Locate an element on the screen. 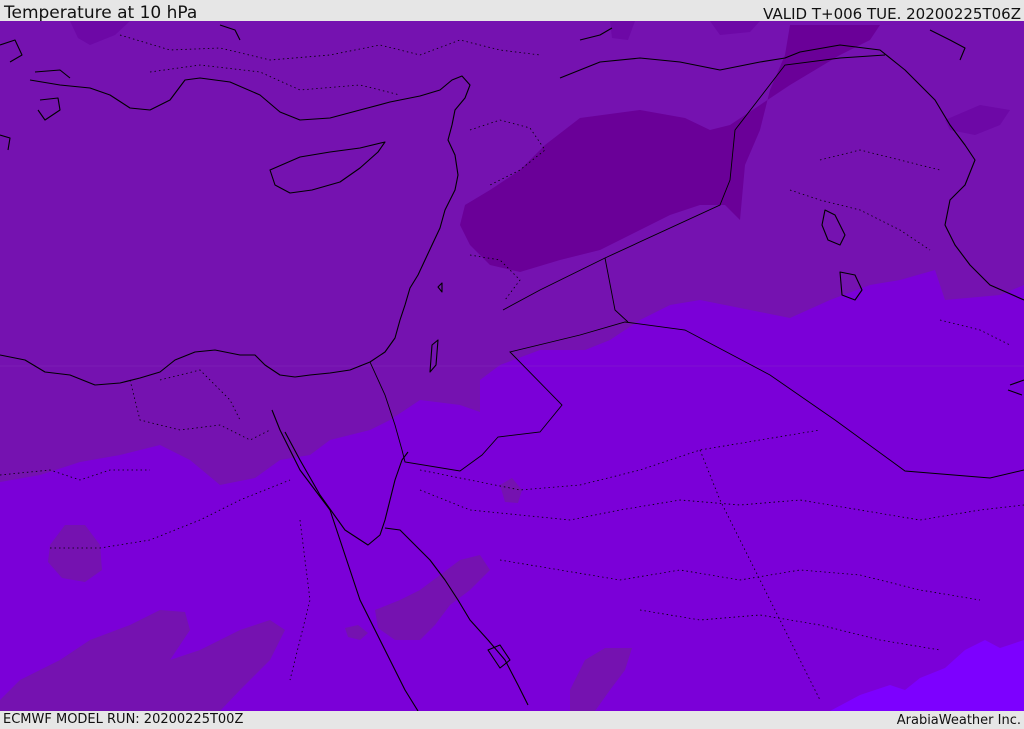  map-title: Temperature at 10 hPa is located at coordinates (101, 13).